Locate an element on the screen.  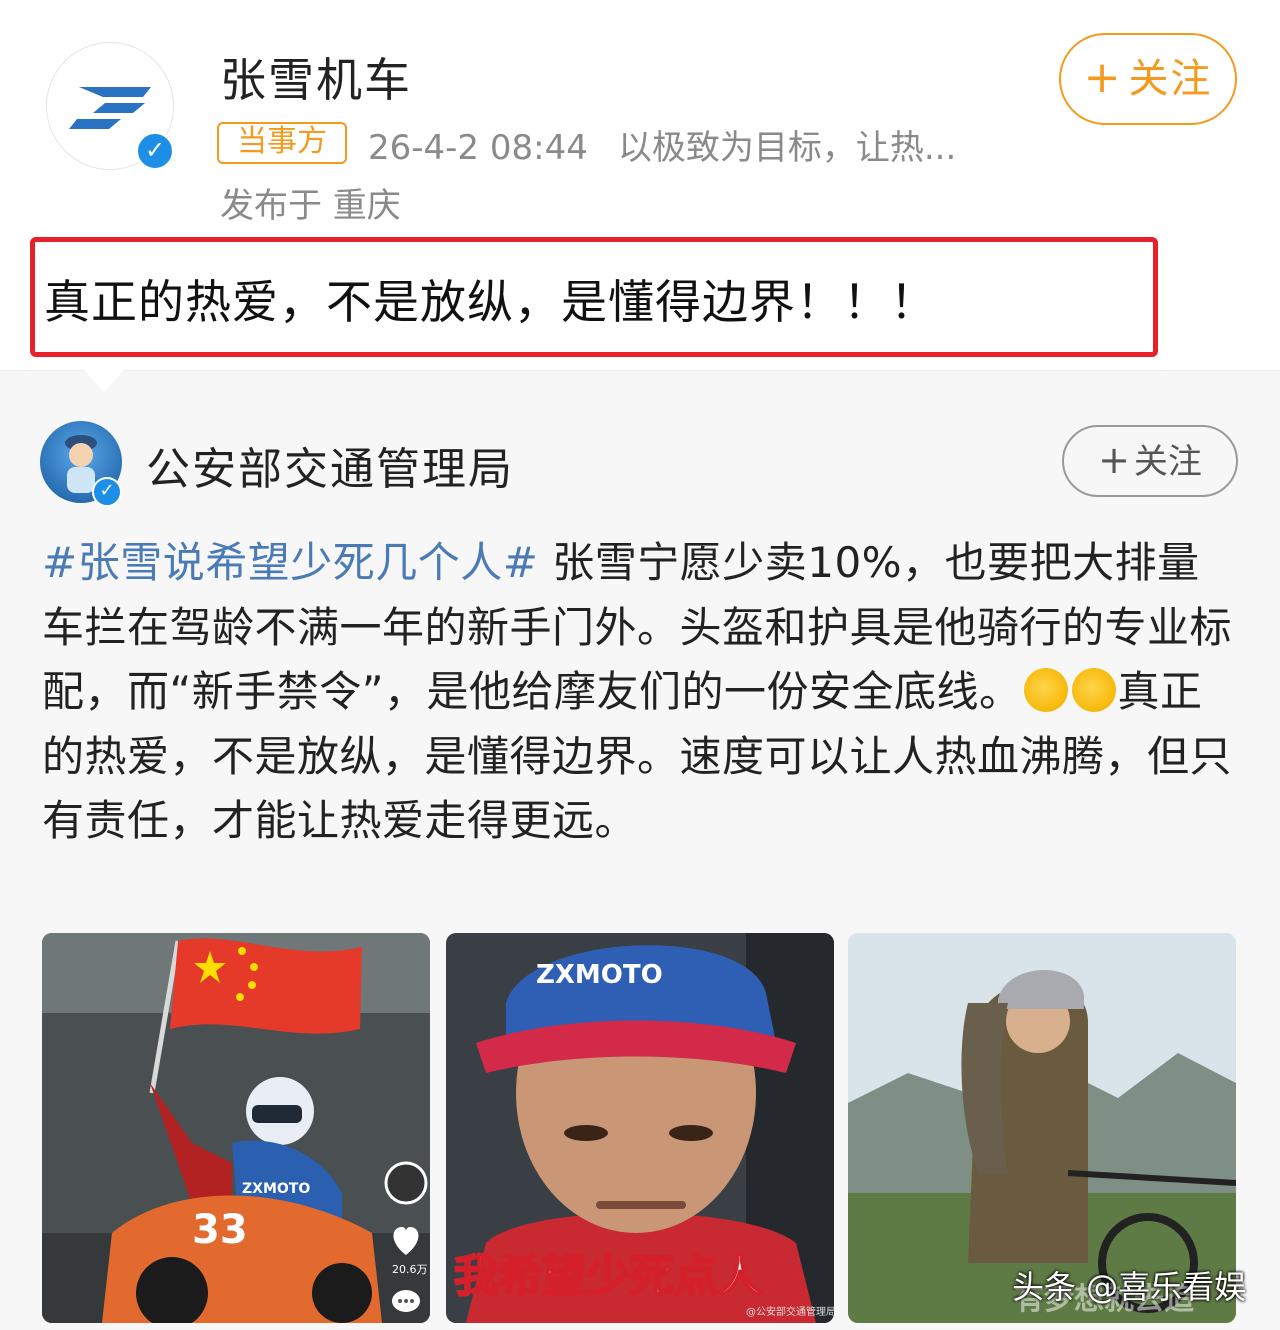
post-timestamp: 26-4-2 08:44 is located at coordinates (478, 148).